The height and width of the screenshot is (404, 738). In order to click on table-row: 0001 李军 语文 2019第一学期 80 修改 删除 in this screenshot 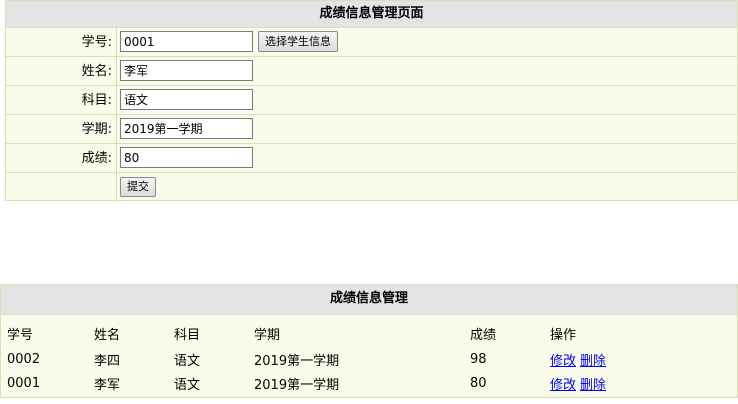, I will do `click(369, 383)`.